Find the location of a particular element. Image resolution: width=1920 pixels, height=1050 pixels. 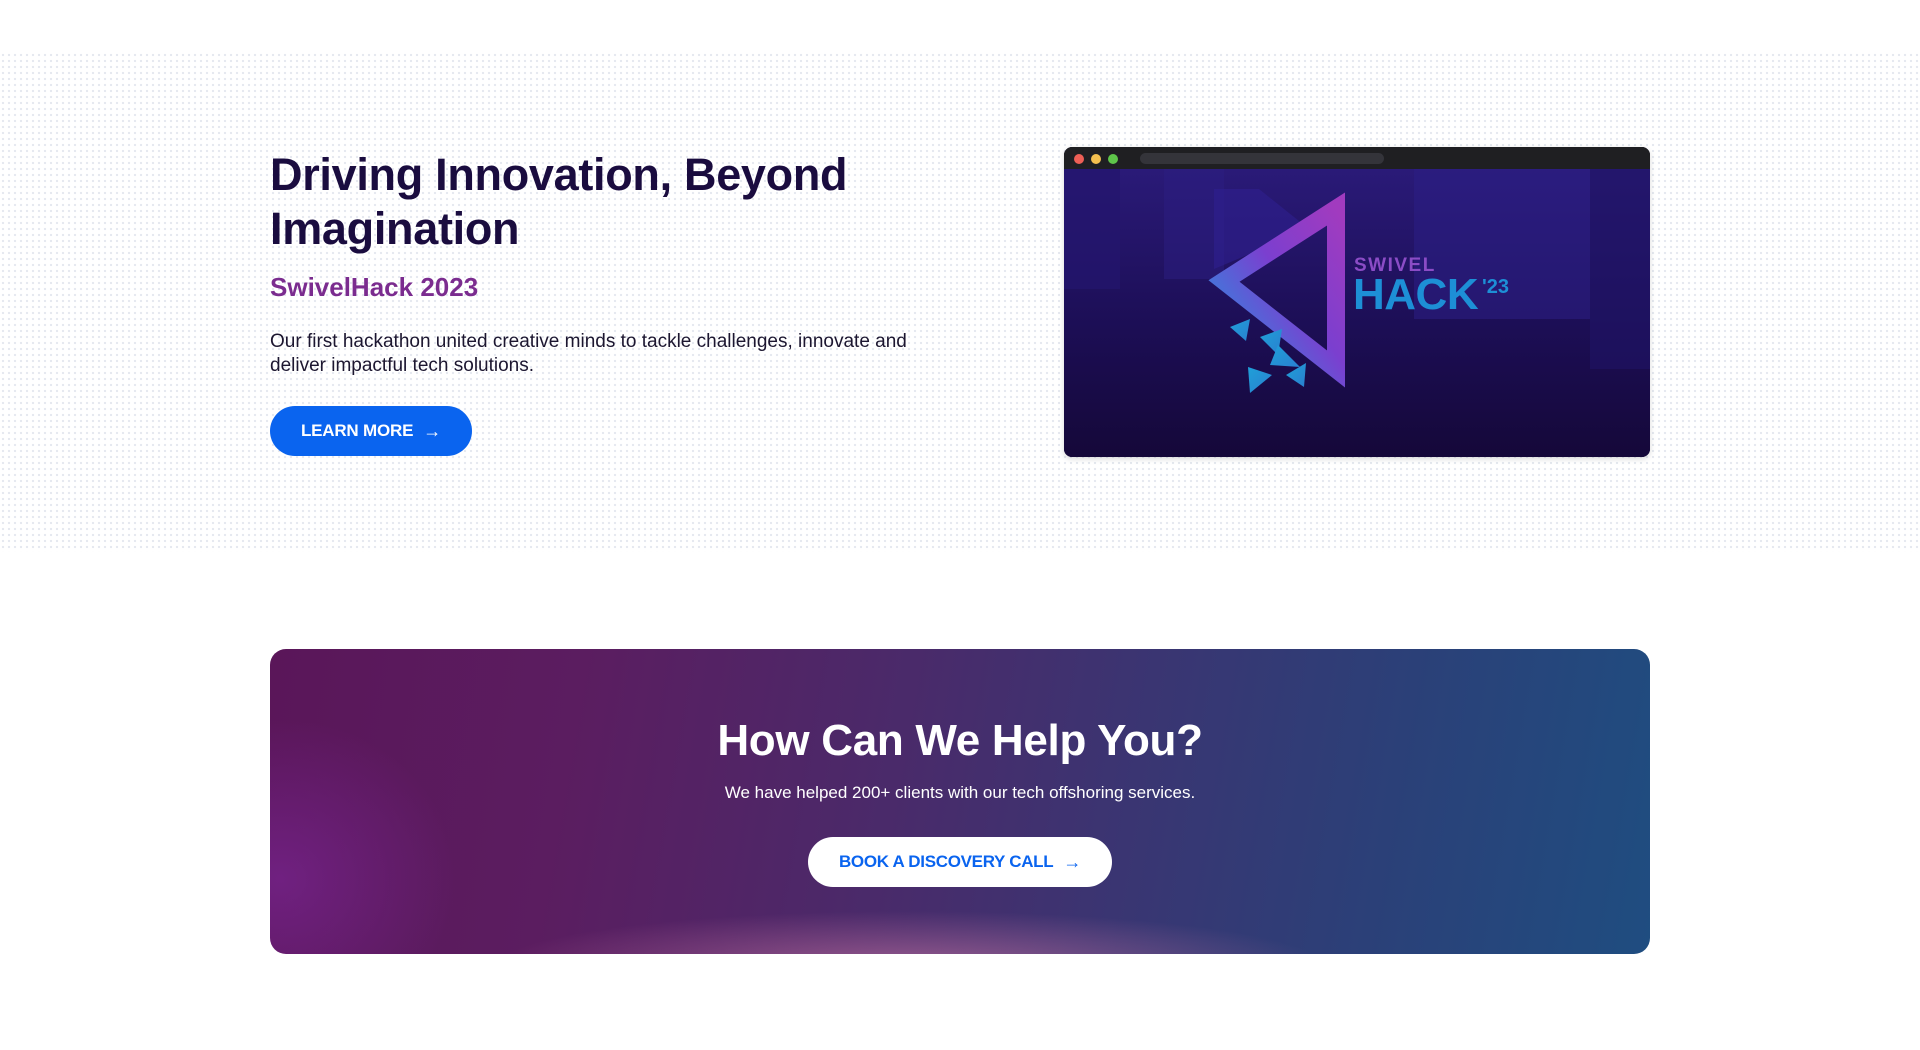

learn-more-button: LEARN MORE → is located at coordinates (371, 431).